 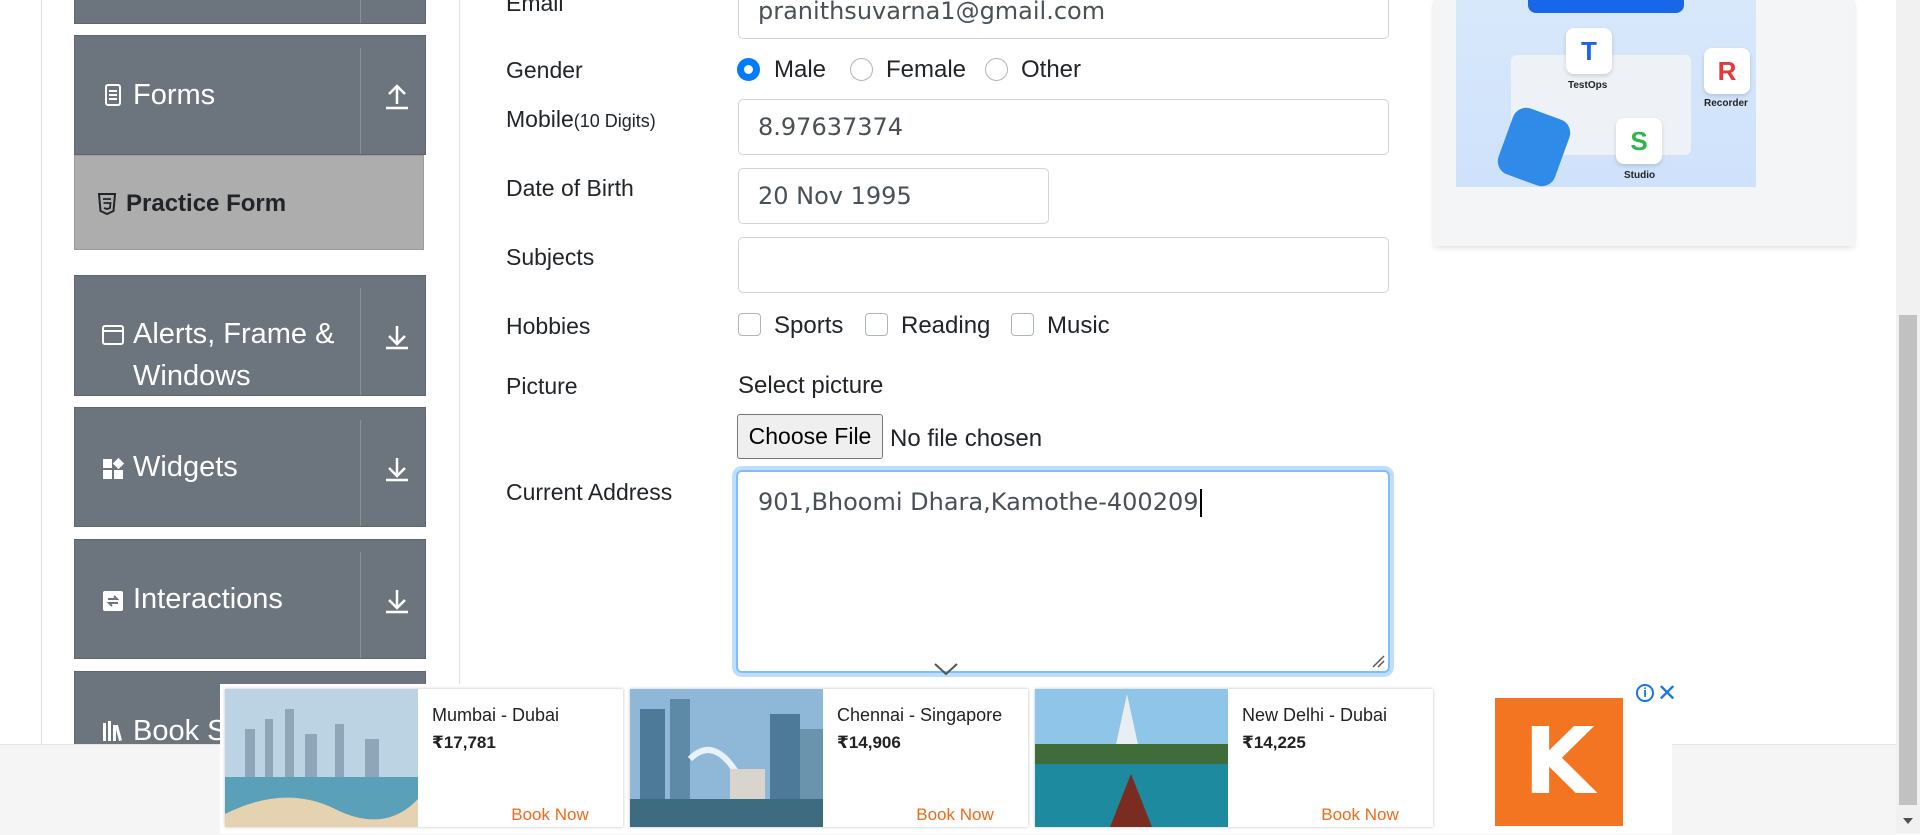 I want to click on choose-file-button: Choose File, so click(x=810, y=436).